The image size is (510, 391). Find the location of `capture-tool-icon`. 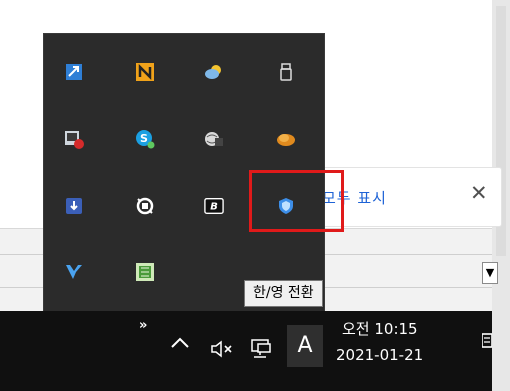

capture-tool-icon is located at coordinates (145, 206).